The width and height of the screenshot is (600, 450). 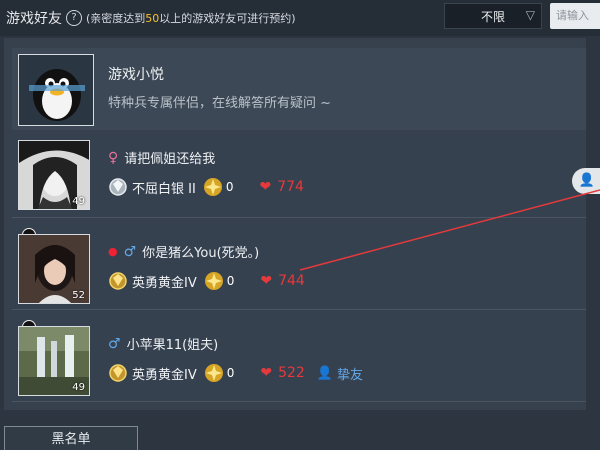 I want to click on friend-name-line: ♀ 请把佩姐还给我, so click(x=162, y=158).